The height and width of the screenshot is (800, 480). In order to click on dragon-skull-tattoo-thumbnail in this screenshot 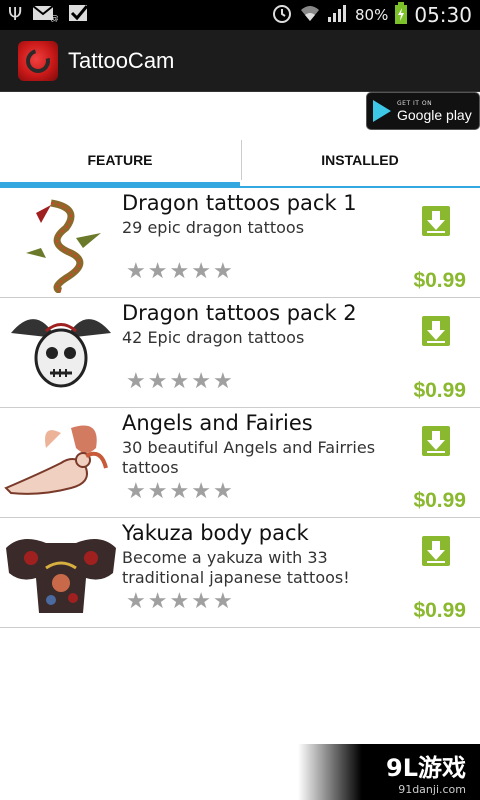, I will do `click(61, 353)`.